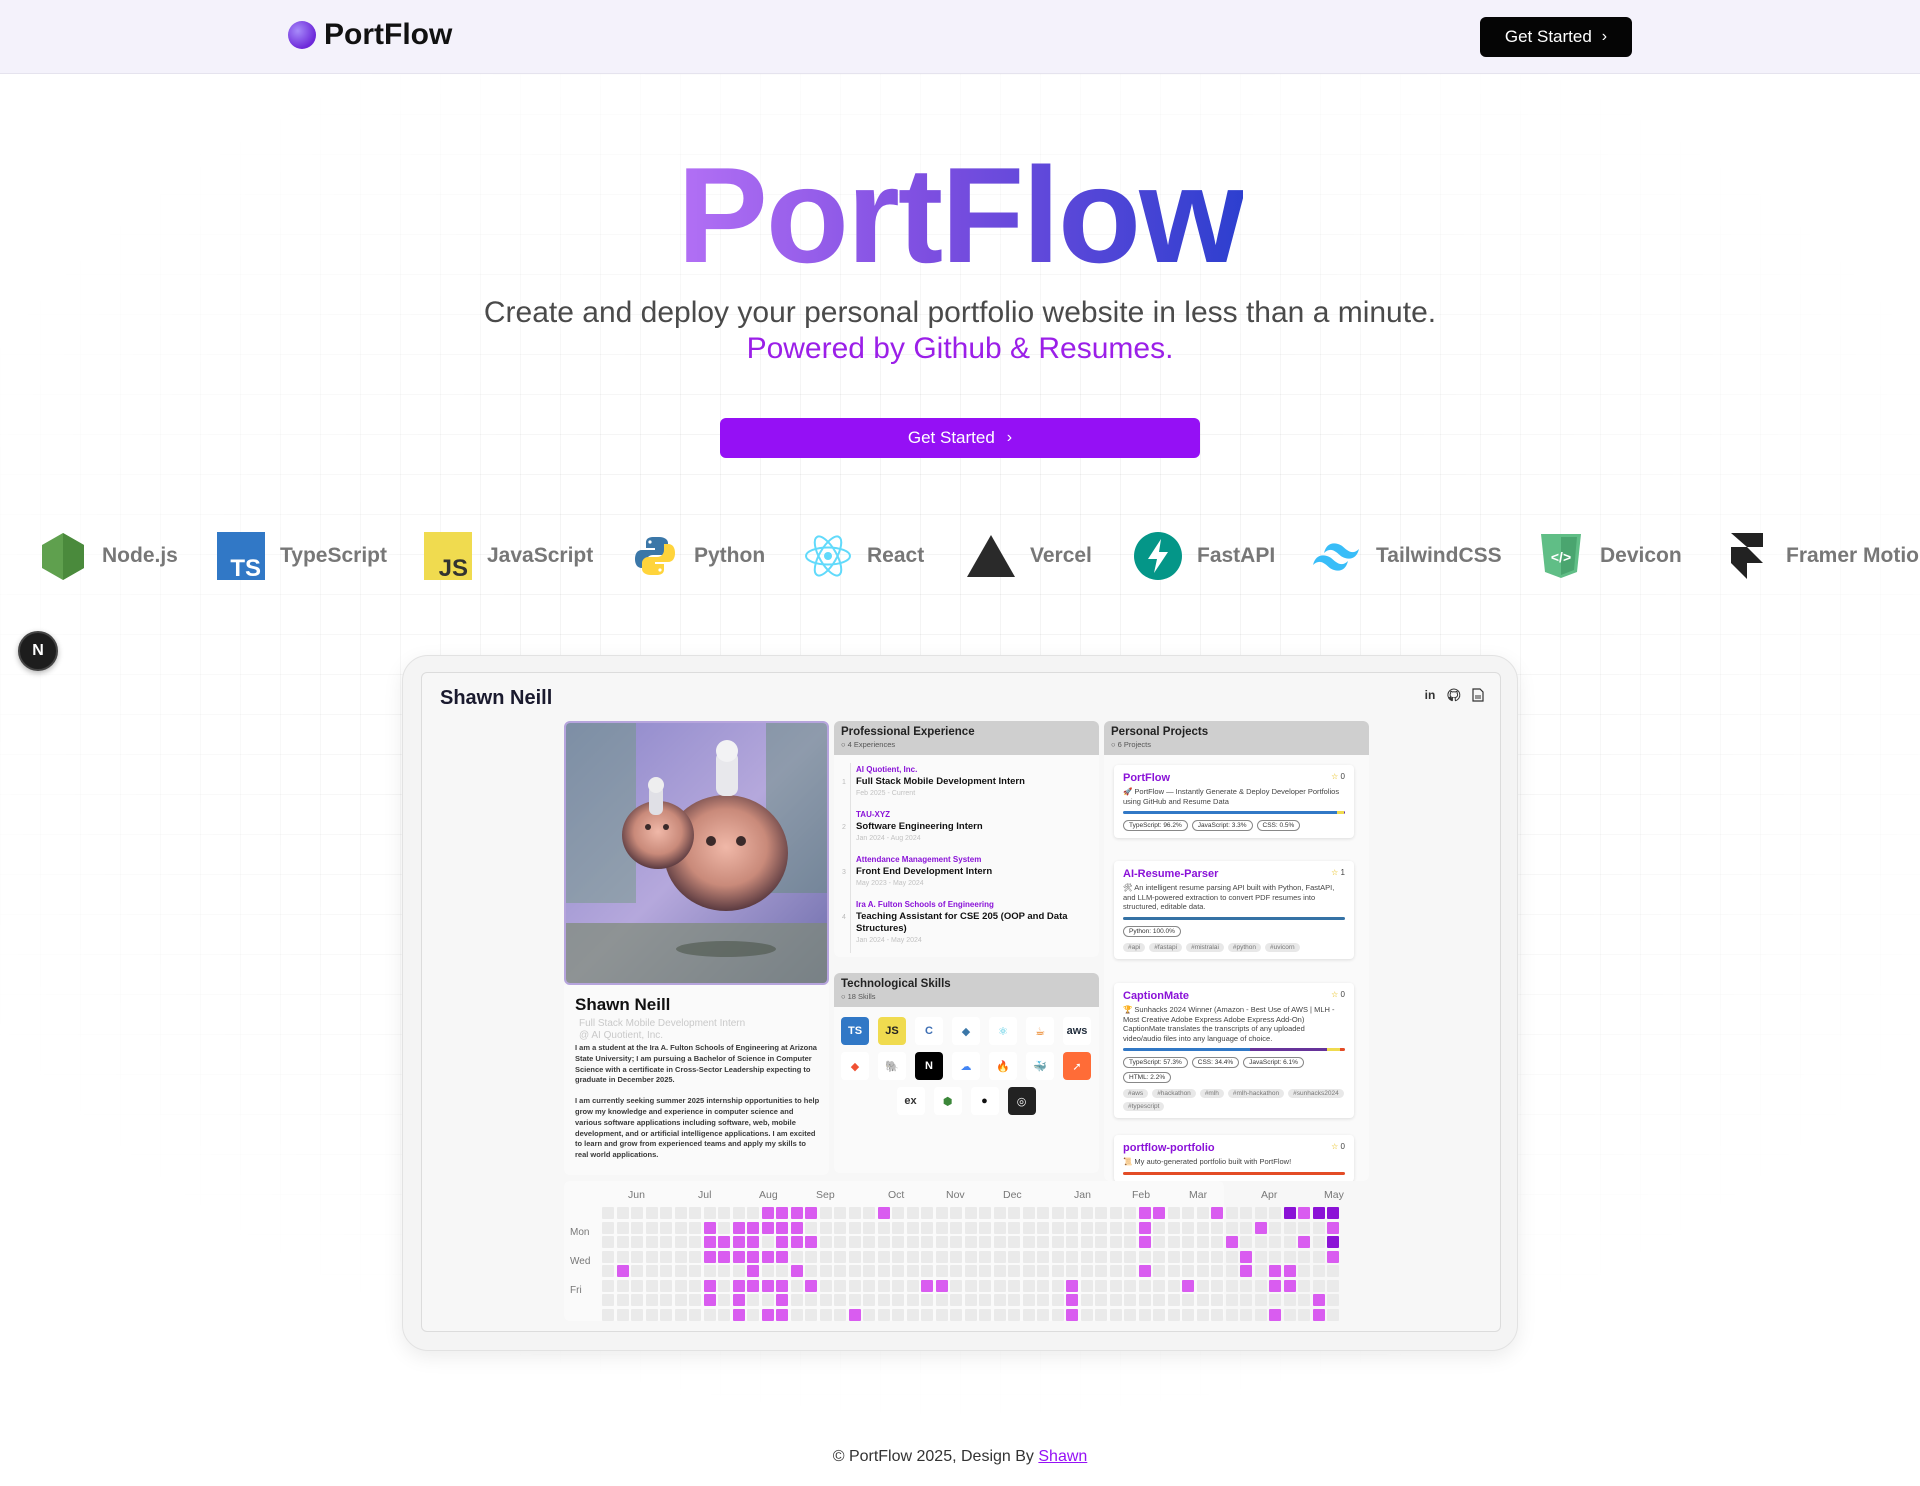 Image resolution: width=1920 pixels, height=1486 pixels. Describe the element at coordinates (1174, 1093) in the screenshot. I see `project-tag: #hackathon` at that location.